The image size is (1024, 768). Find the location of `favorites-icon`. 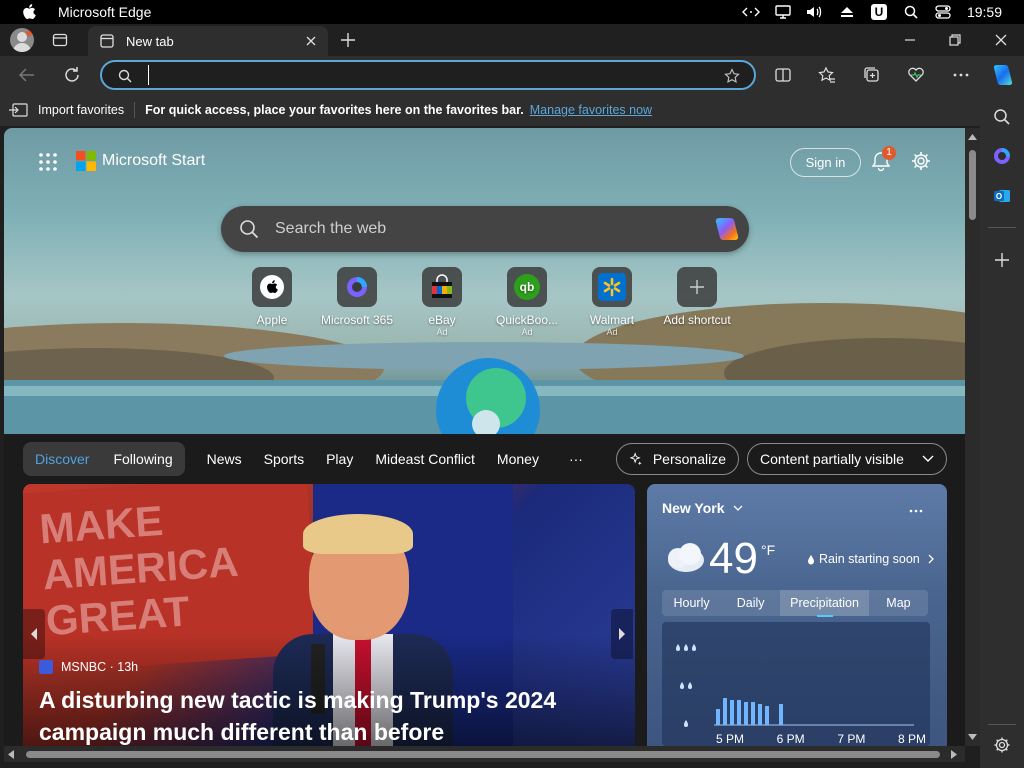

favorites-icon is located at coordinates (827, 77).